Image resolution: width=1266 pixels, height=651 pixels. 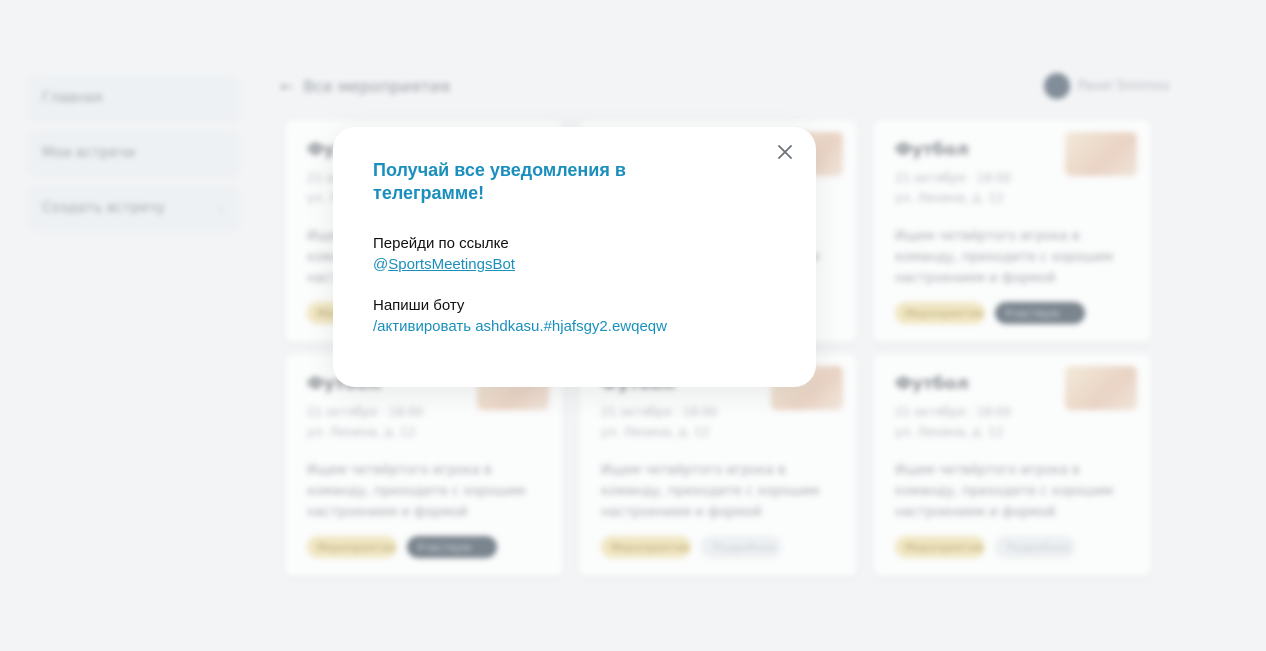 What do you see at coordinates (499, 181) in the screenshot?
I see `modal-title: Получай все уведомления в телеграмме!` at bounding box center [499, 181].